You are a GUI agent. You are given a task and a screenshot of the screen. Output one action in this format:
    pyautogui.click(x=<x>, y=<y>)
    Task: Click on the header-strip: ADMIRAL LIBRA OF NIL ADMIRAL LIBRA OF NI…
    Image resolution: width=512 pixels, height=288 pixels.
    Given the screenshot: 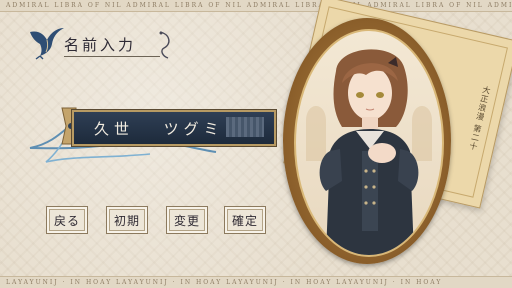 What is the action you would take?
    pyautogui.click(x=256, y=6)
    